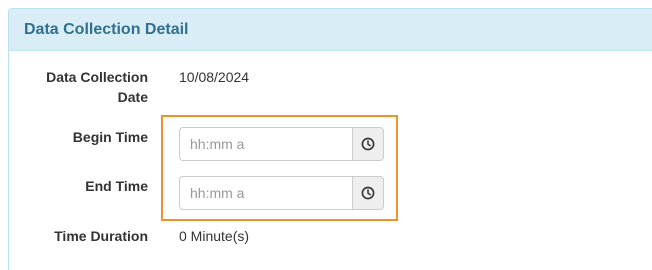  I want to click on collection-date-label-line1: Data Collection, so click(97, 77).